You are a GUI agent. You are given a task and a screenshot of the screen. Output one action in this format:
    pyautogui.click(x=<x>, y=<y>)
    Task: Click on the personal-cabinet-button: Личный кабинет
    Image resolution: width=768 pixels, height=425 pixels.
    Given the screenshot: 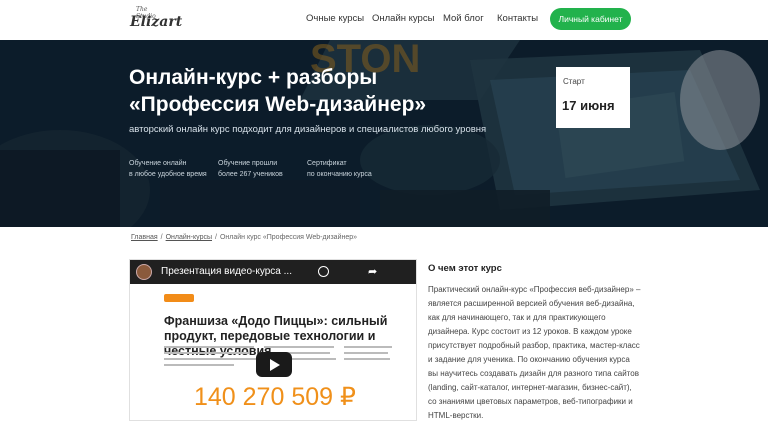 What is the action you would take?
    pyautogui.click(x=590, y=19)
    